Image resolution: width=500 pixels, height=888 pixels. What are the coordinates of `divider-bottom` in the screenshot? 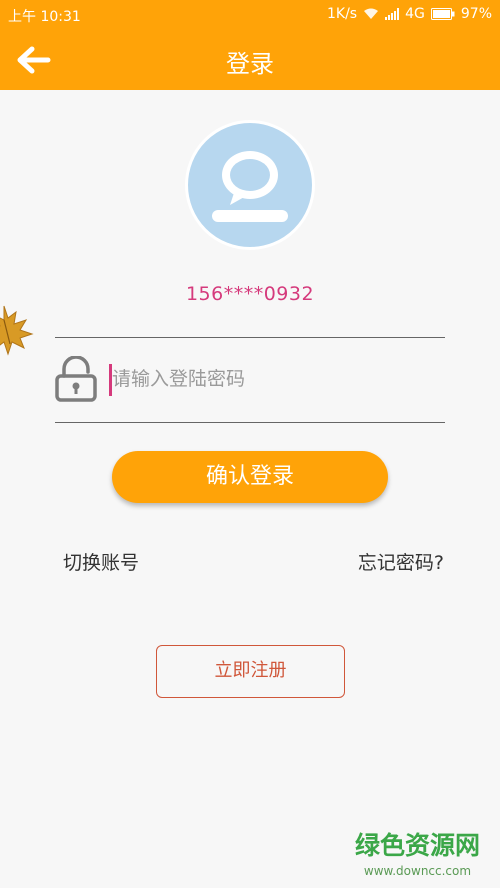 It's located at (250, 422).